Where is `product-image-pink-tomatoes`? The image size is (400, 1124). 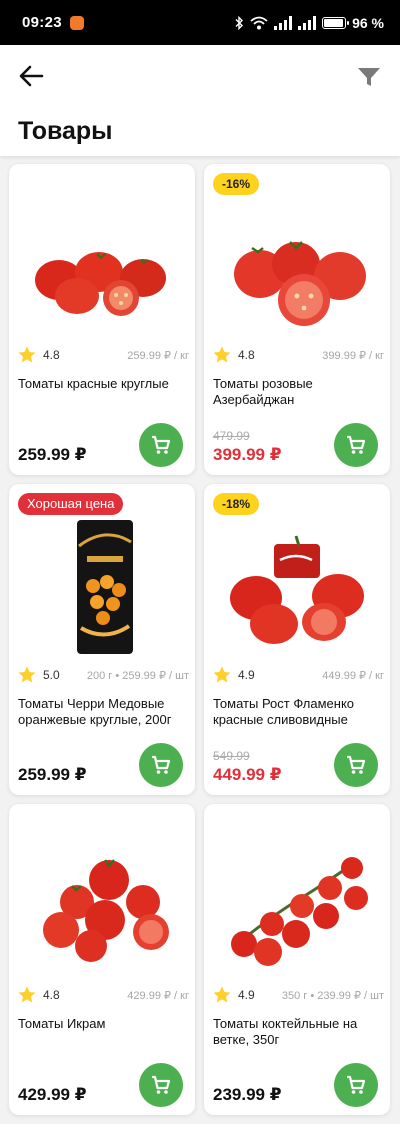
product-image-pink-tomatoes is located at coordinates (300, 283).